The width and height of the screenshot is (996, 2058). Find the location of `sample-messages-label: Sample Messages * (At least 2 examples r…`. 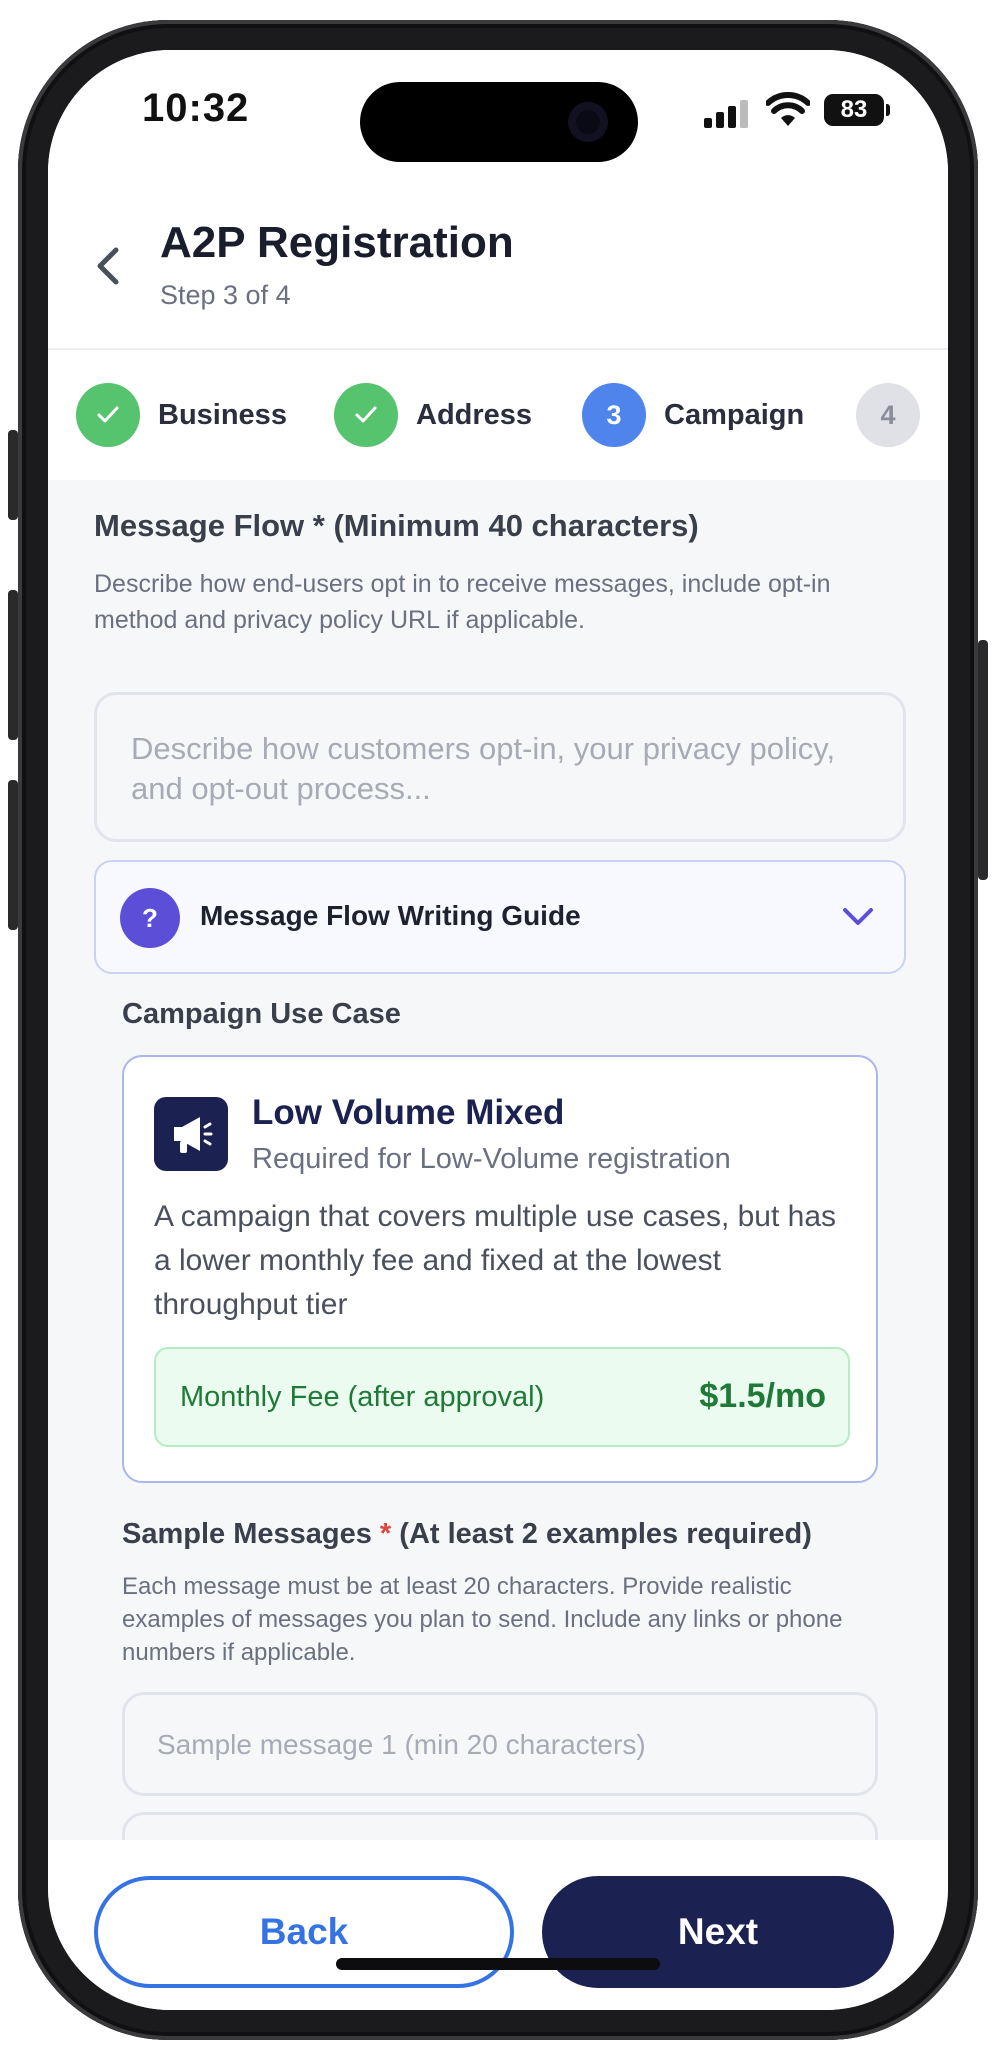

sample-messages-label: Sample Messages * (At least 2 examples r… is located at coordinates (467, 1534).